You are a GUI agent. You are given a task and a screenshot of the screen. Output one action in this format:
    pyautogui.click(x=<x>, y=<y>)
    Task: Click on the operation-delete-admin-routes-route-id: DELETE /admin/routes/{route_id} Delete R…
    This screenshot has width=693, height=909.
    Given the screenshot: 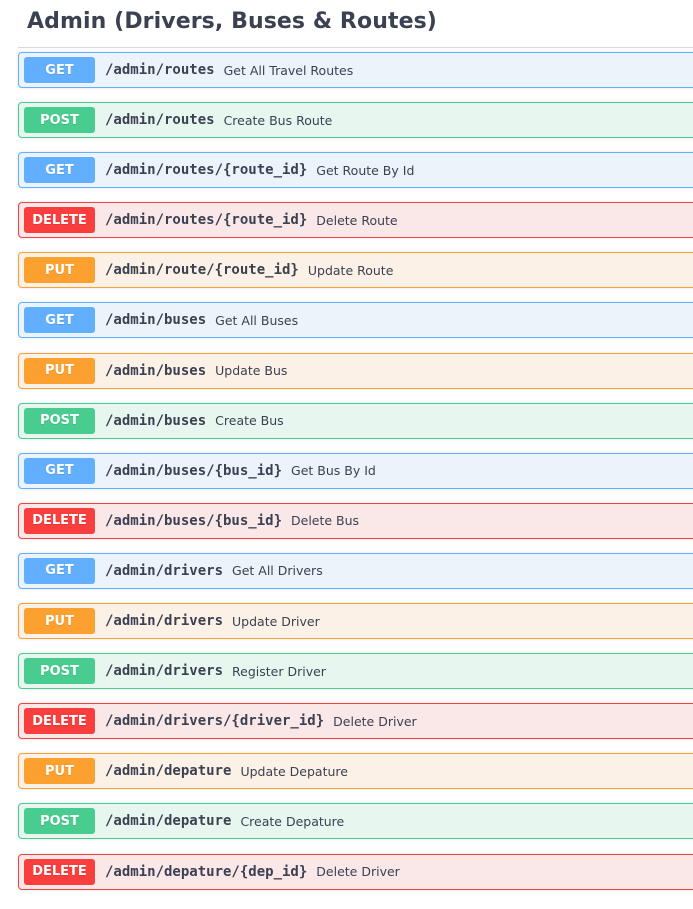 What is the action you would take?
    pyautogui.click(x=355, y=220)
    